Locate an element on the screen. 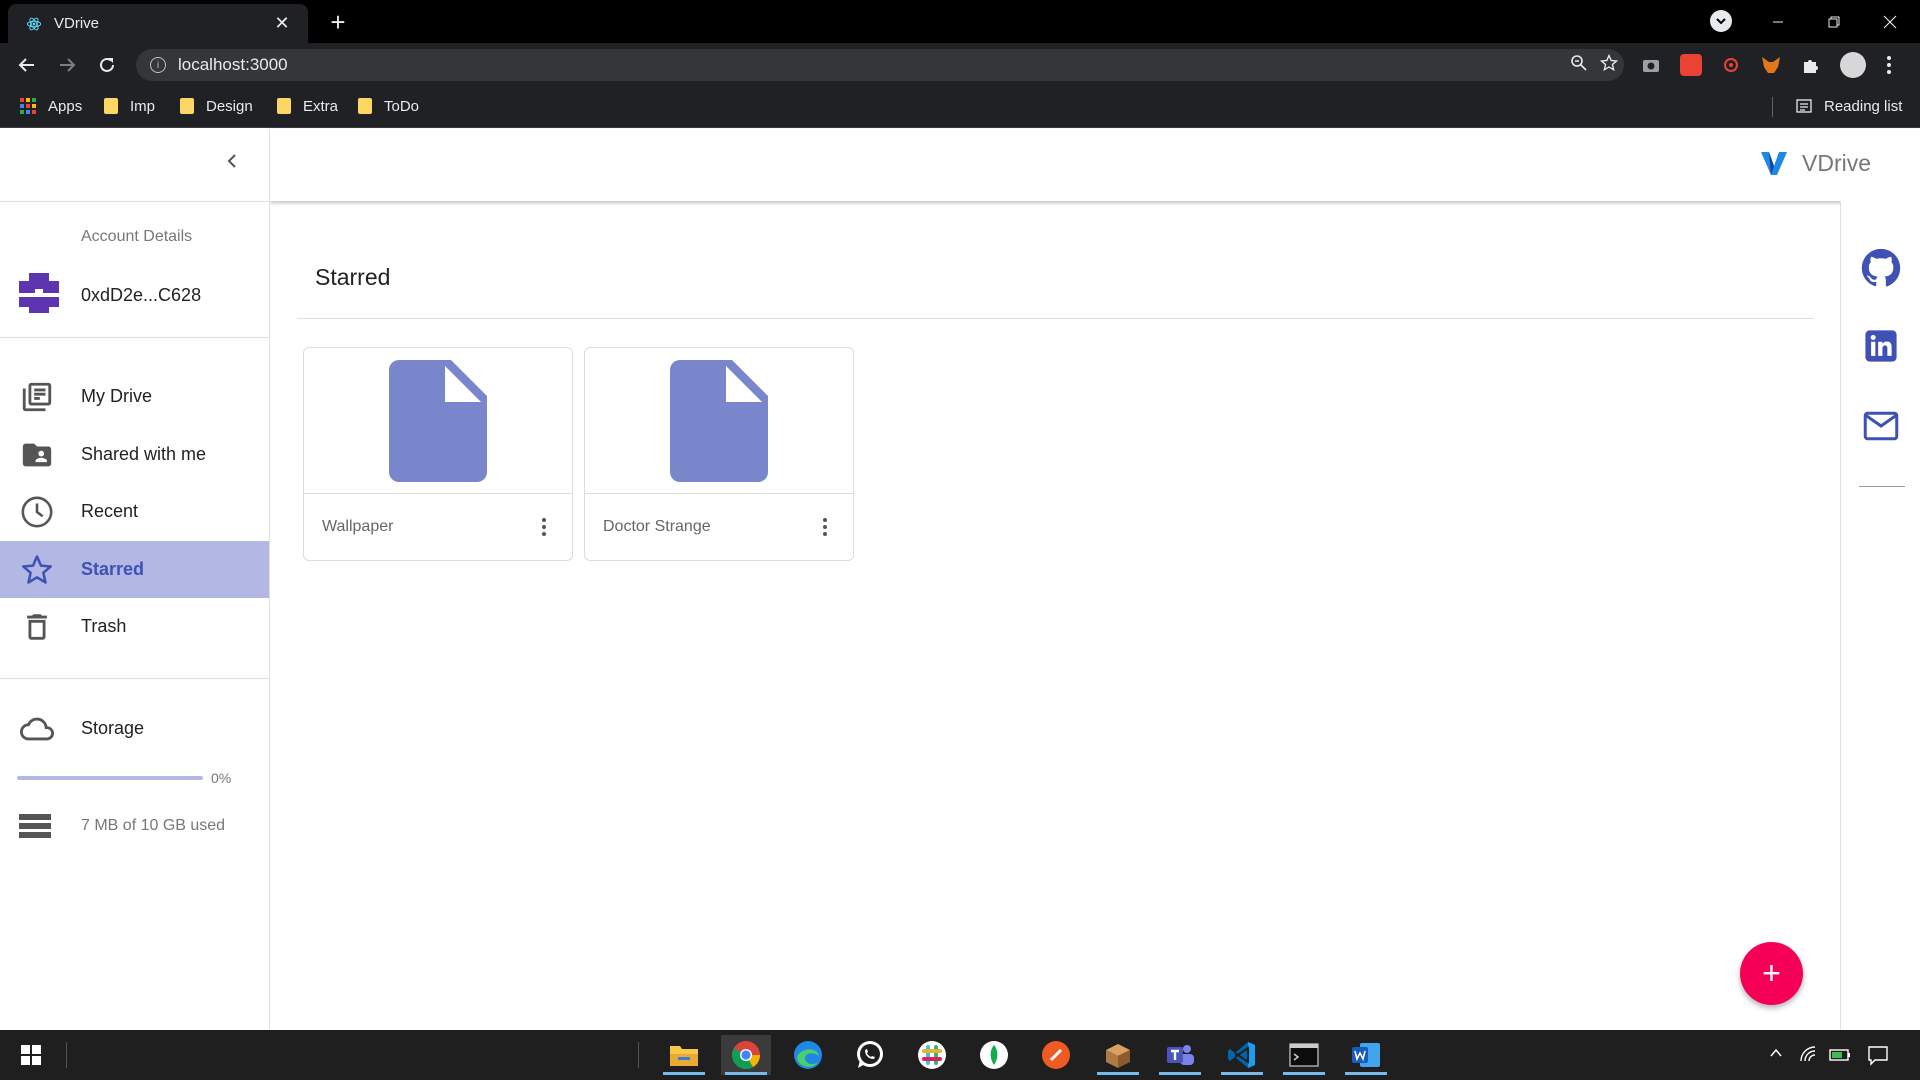 The height and width of the screenshot is (1080, 1920). reading-list-button: Reading list is located at coordinates (1849, 106).